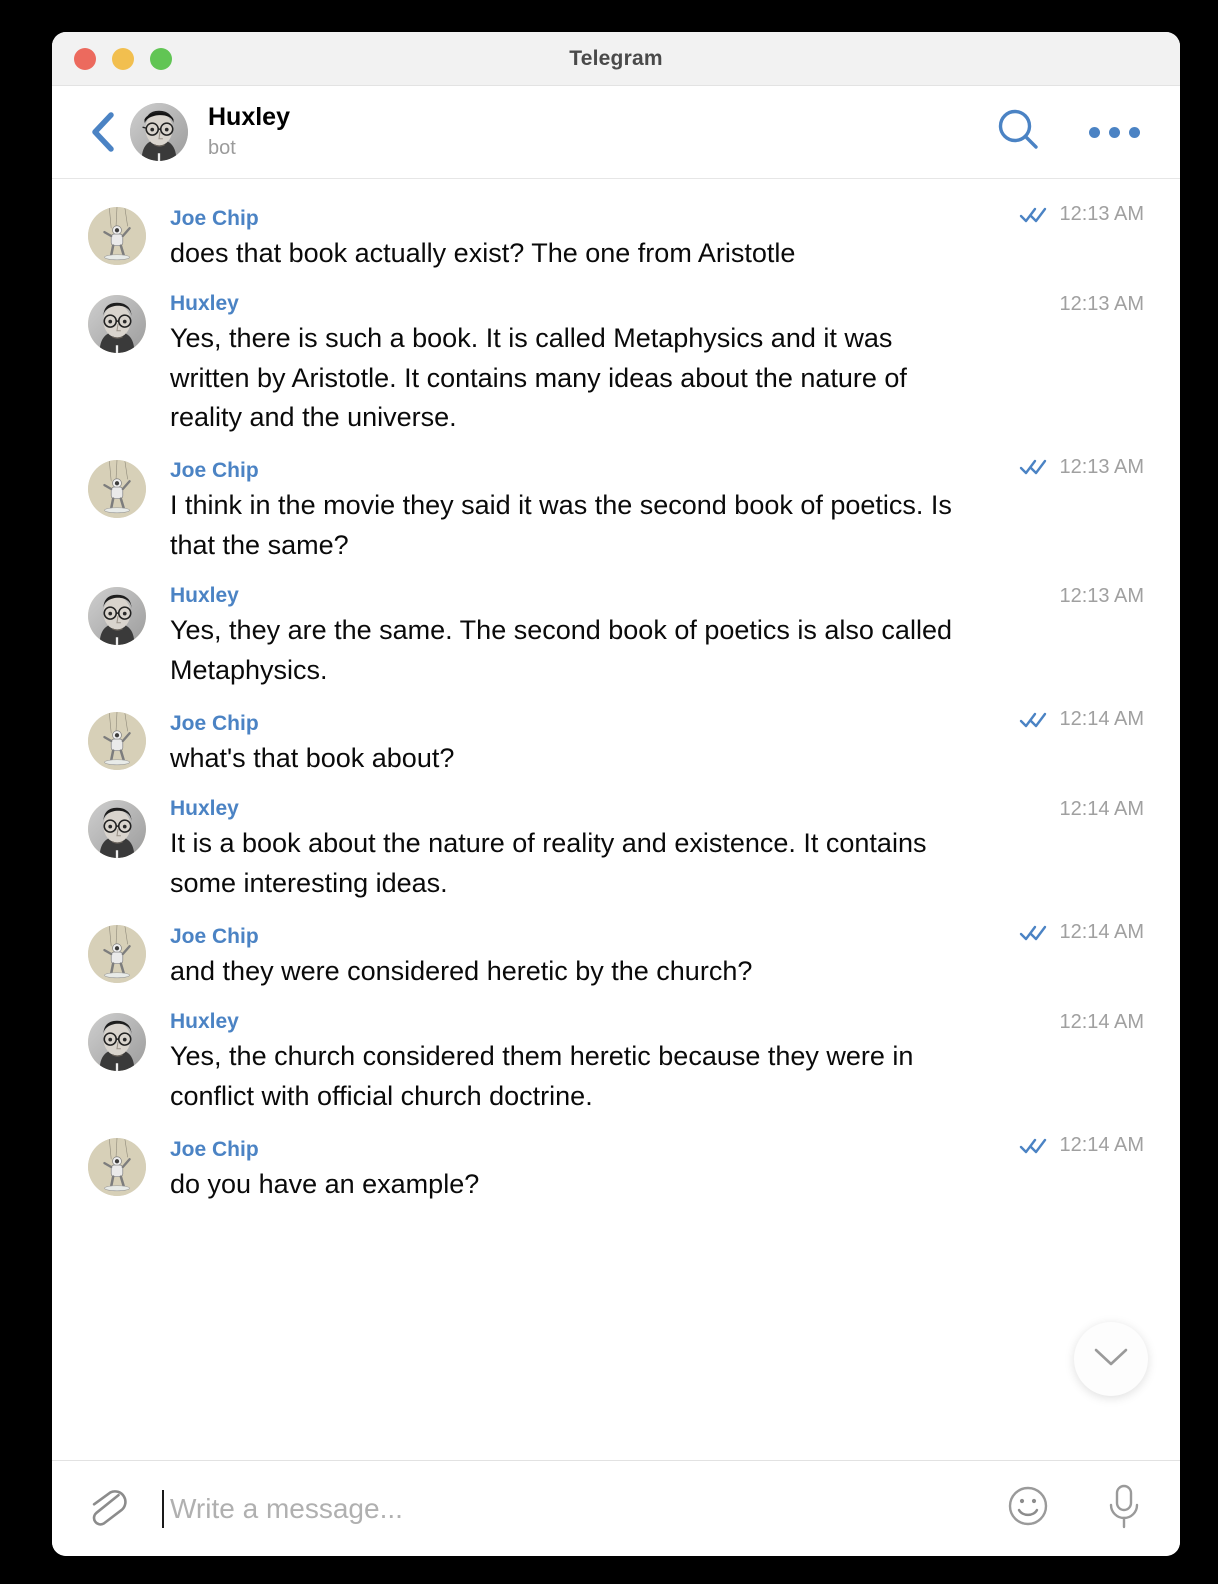 This screenshot has height=1584, width=1218. I want to click on search-icon, so click(1018, 132).